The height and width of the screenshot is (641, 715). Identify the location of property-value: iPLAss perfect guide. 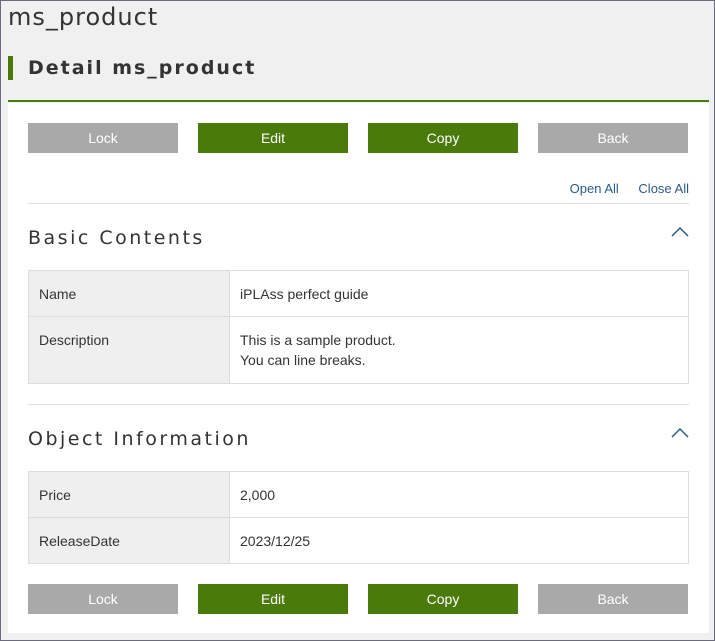
(459, 293).